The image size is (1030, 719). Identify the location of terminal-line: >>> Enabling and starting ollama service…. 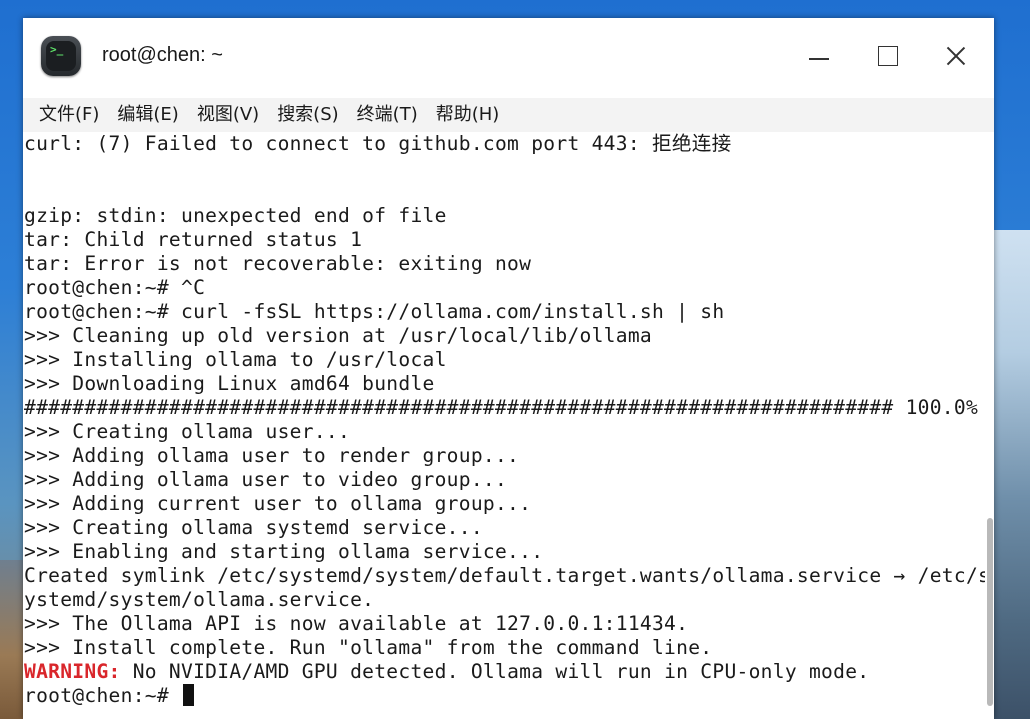
(284, 551).